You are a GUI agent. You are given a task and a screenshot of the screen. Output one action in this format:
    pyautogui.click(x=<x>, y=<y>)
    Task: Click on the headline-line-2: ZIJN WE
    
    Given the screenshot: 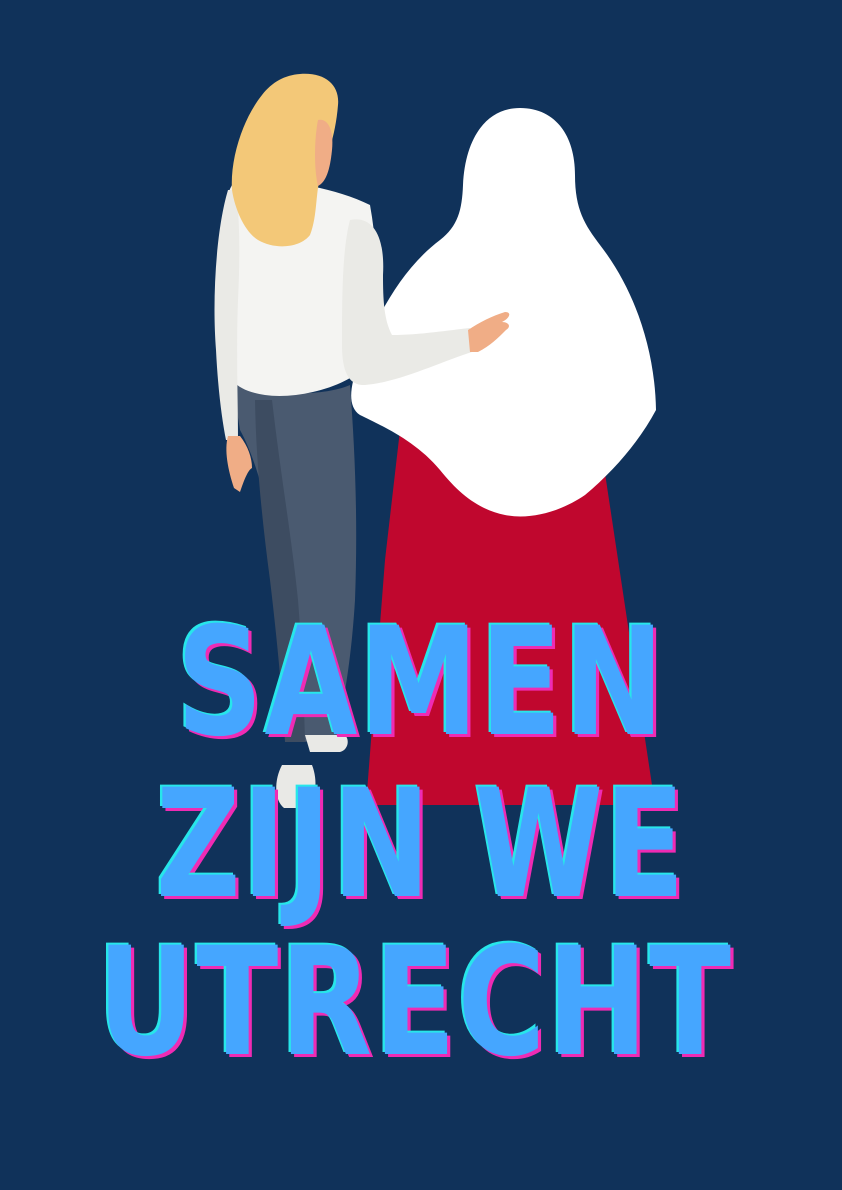 What is the action you would take?
    pyautogui.click(x=421, y=845)
    